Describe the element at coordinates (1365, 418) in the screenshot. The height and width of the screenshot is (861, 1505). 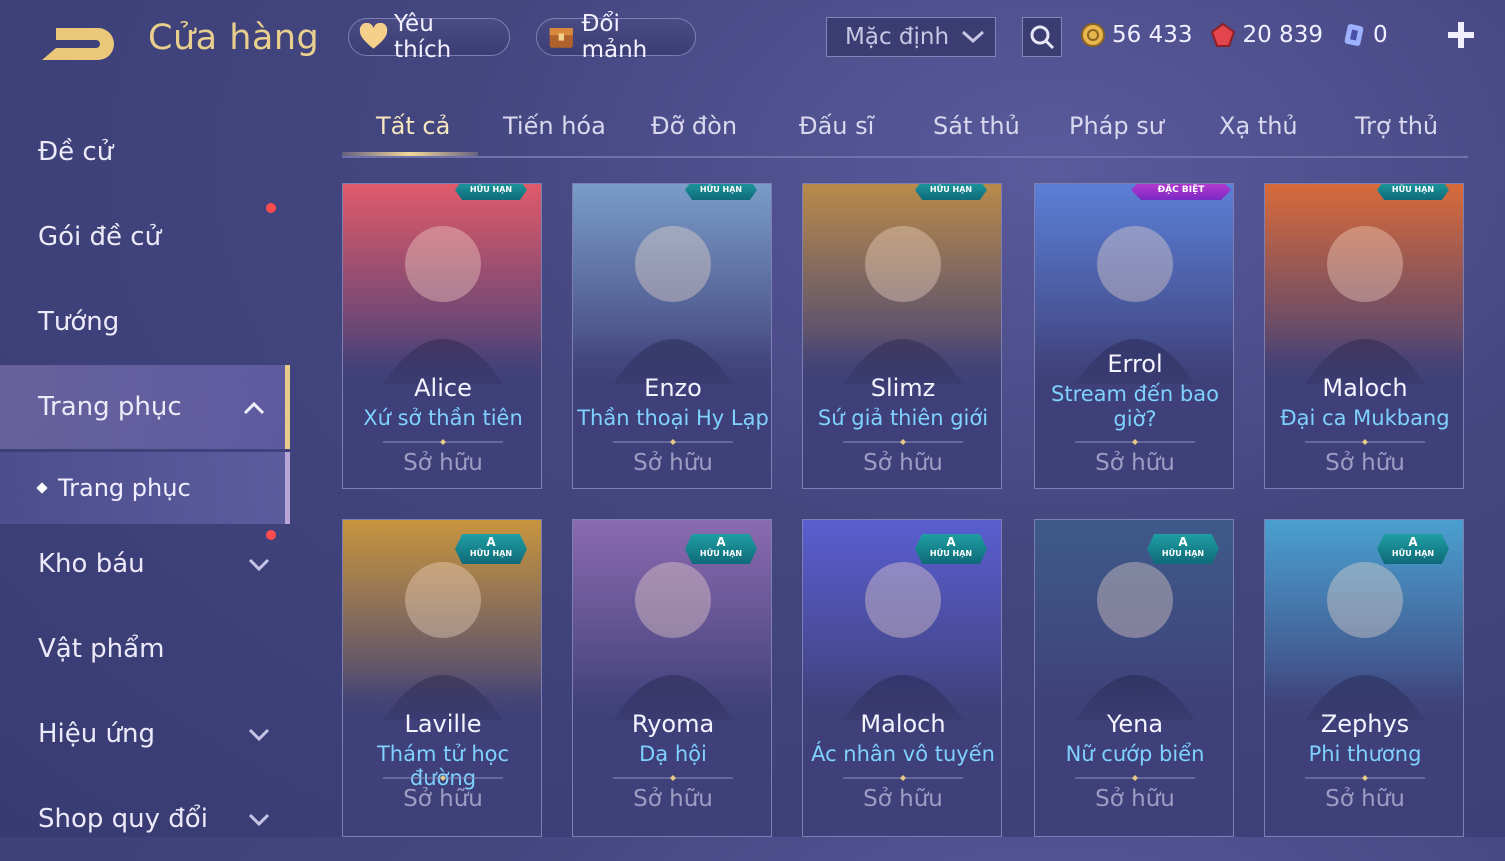
I see `skin-name: Đại ca Mukbang` at that location.